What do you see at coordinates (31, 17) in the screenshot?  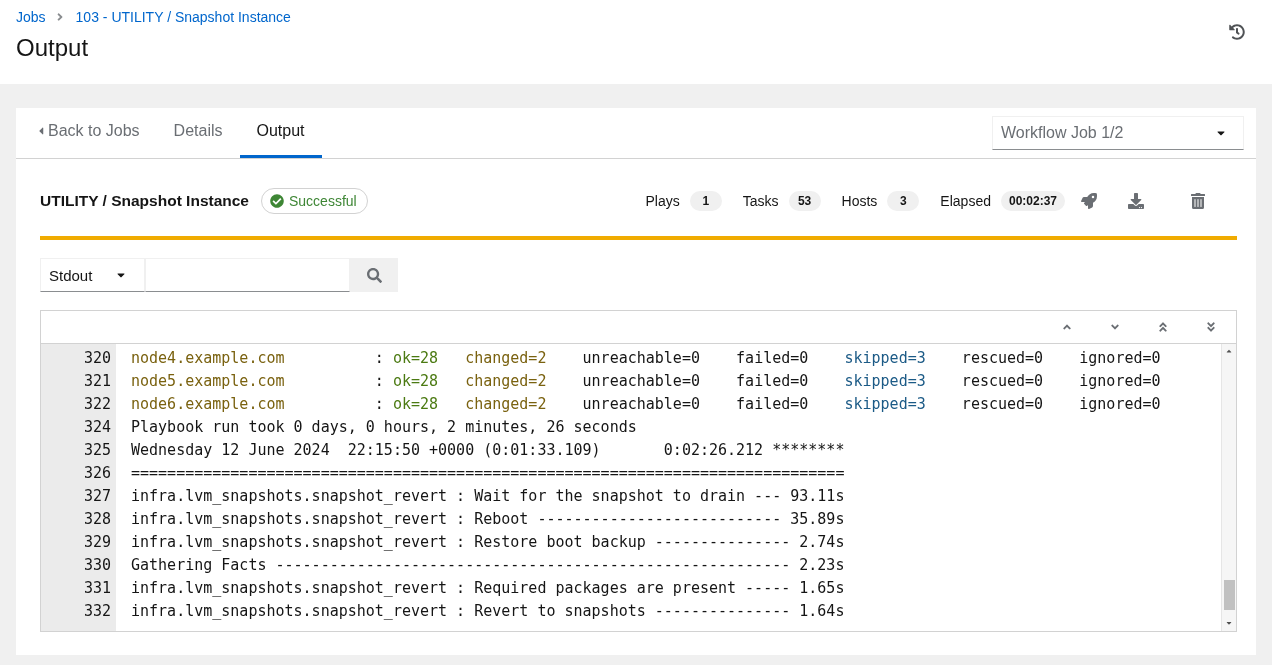 I see `breadcrumb-link: Jobs` at bounding box center [31, 17].